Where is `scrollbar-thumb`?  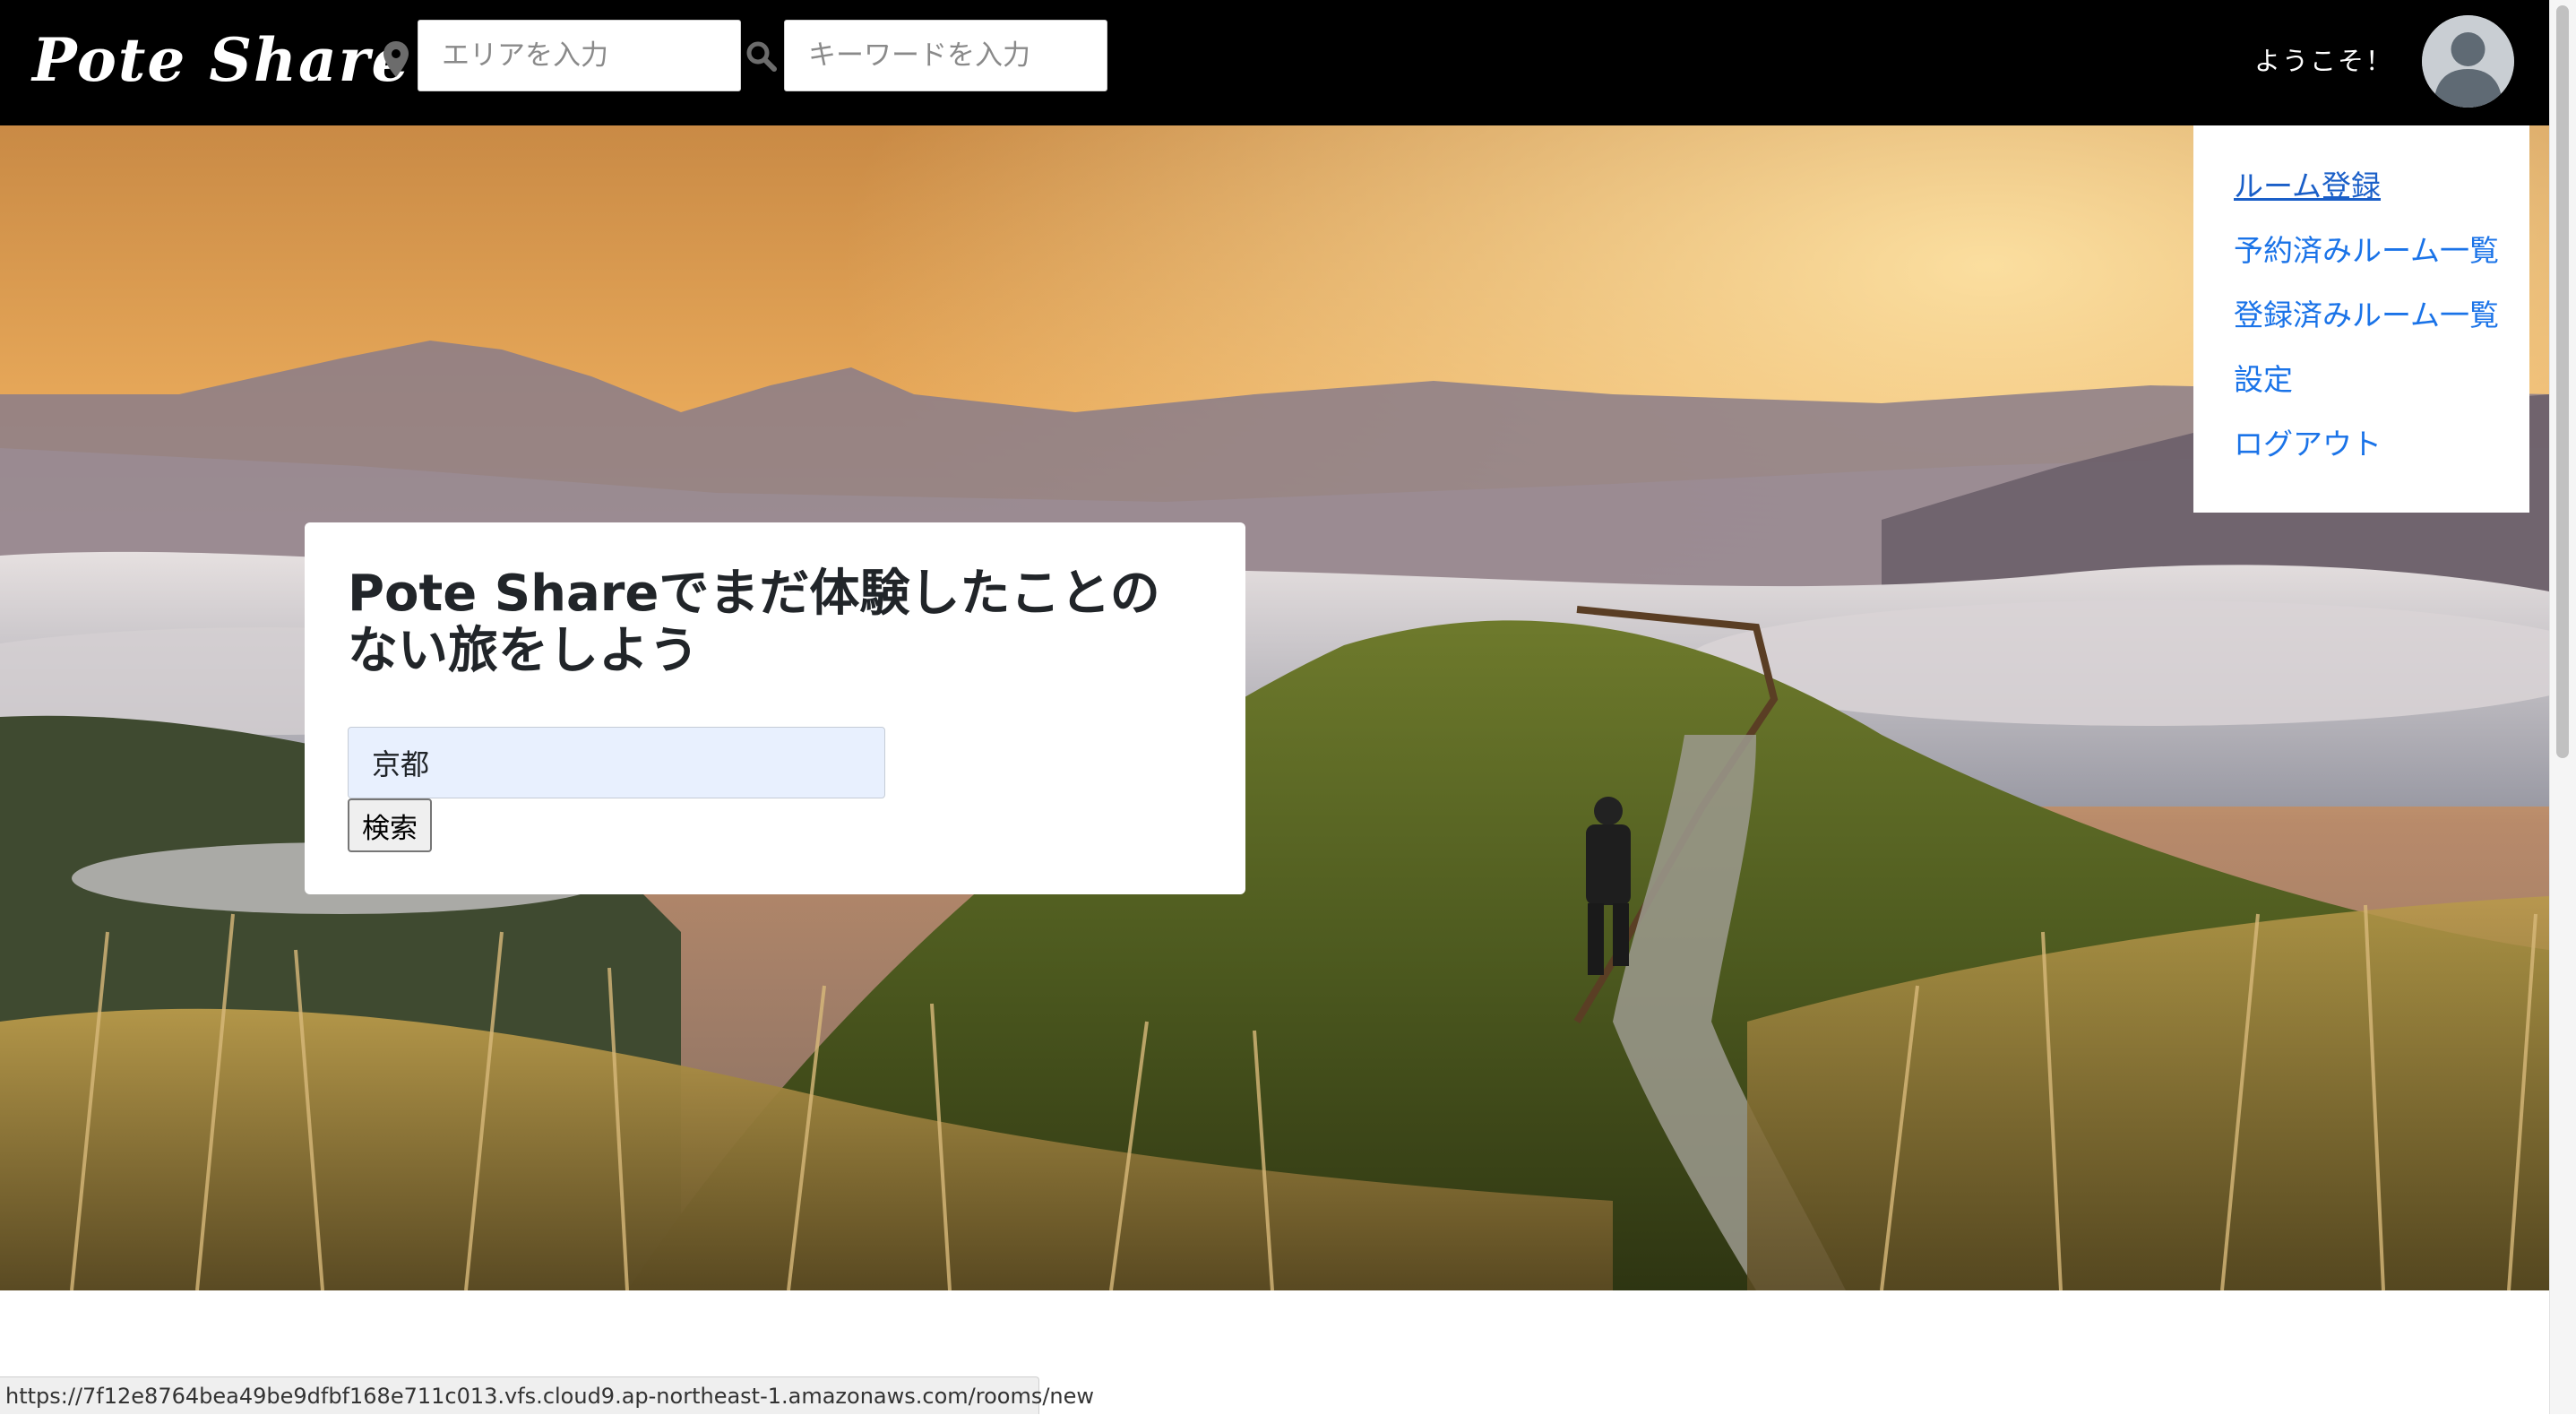
scrollbar-thumb is located at coordinates (2562, 381).